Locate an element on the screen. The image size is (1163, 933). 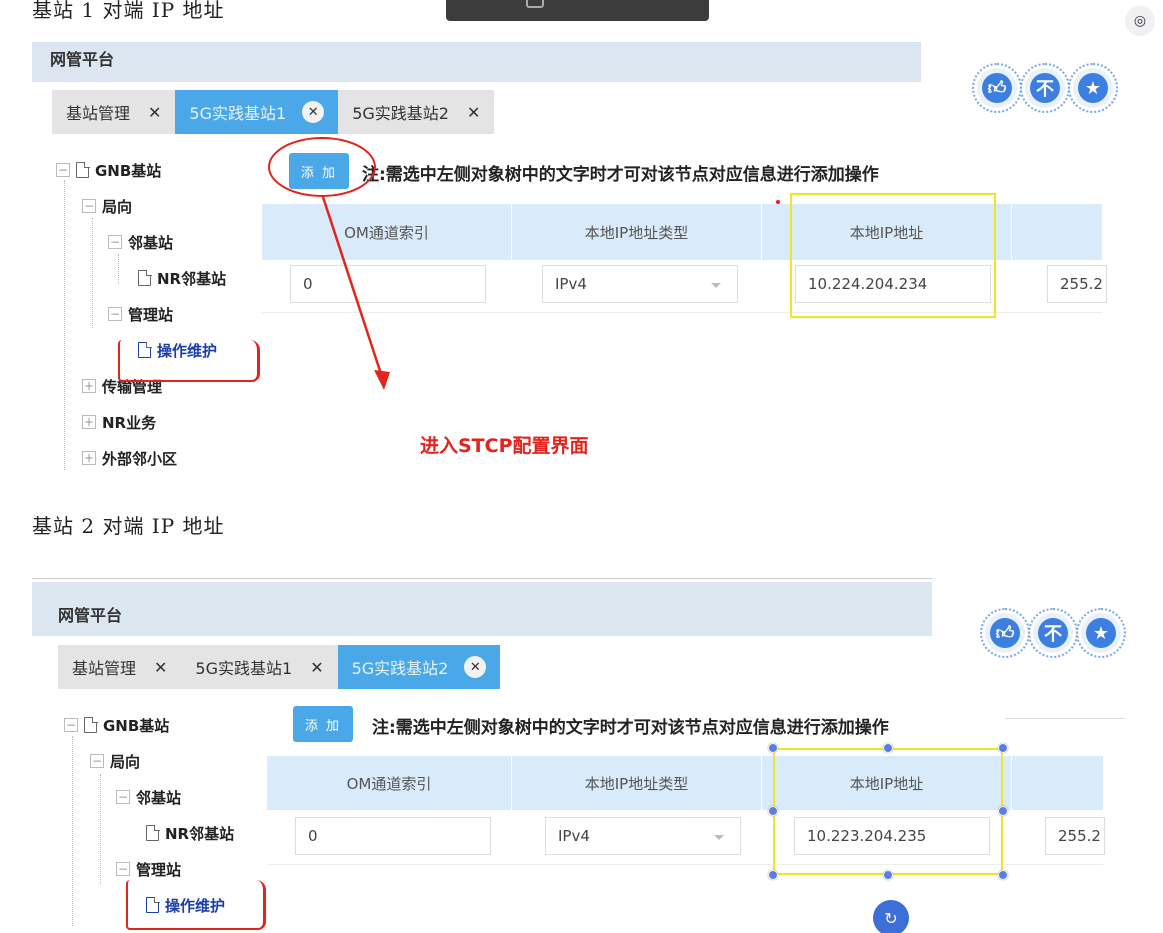
select-value: IPv4 is located at coordinates (571, 284).